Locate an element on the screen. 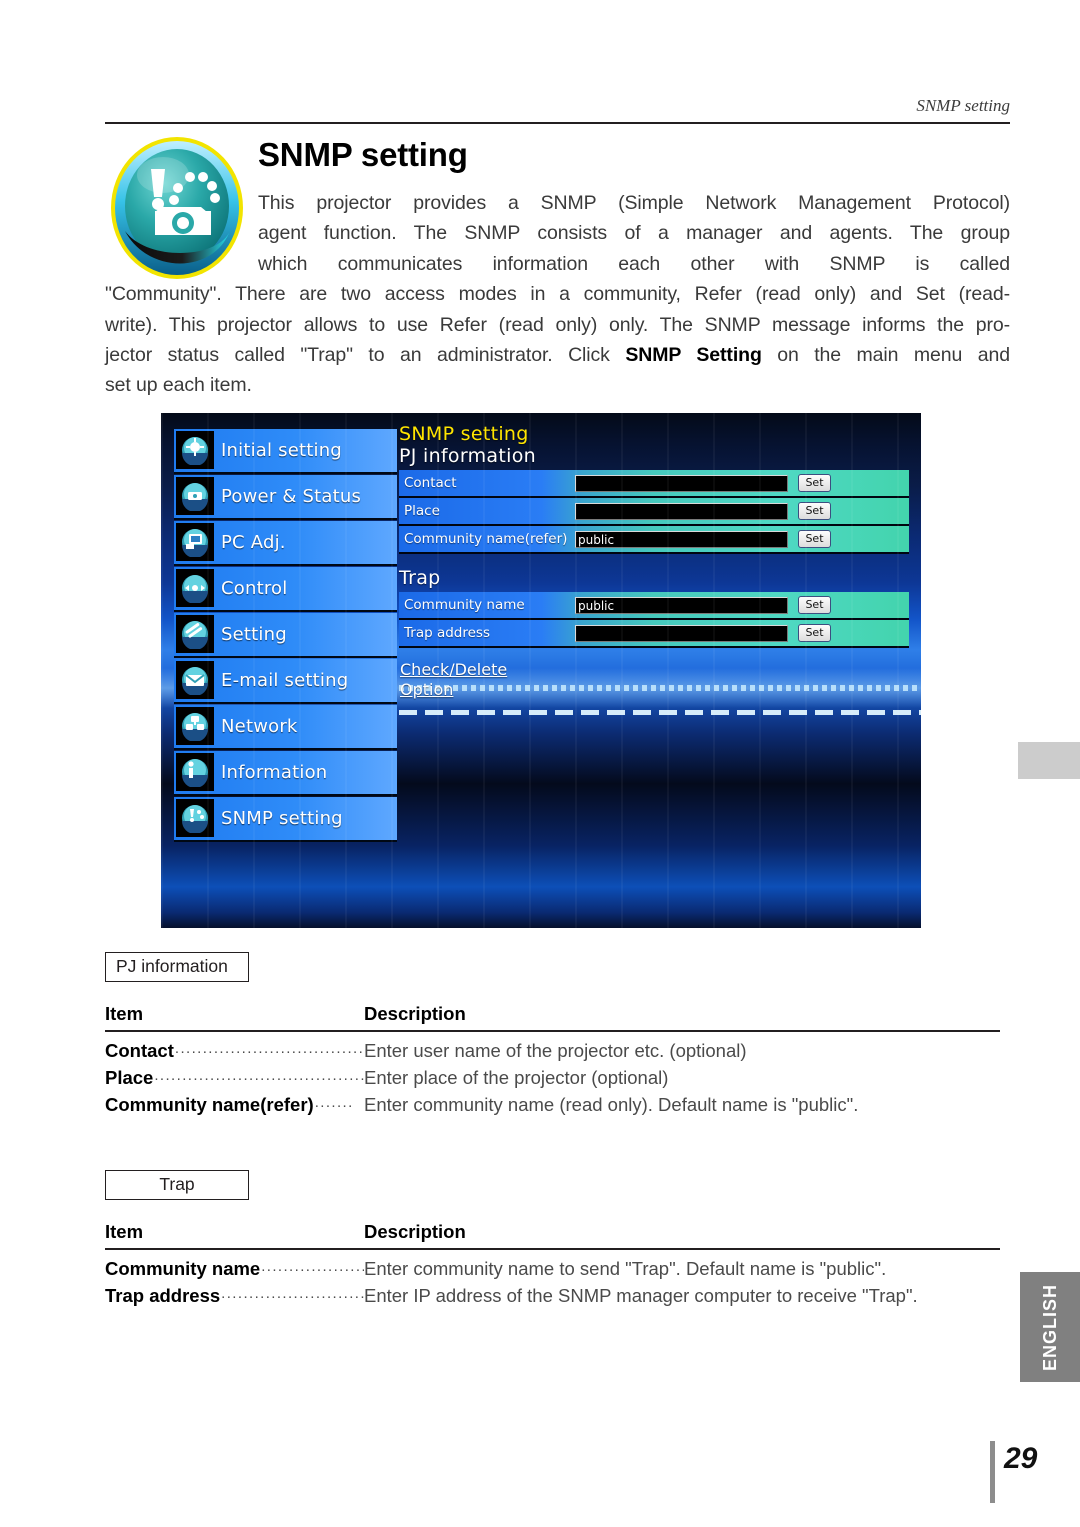 This screenshot has width=1080, height=1527. trap-row-item: Trap address is located at coordinates (163, 1295).